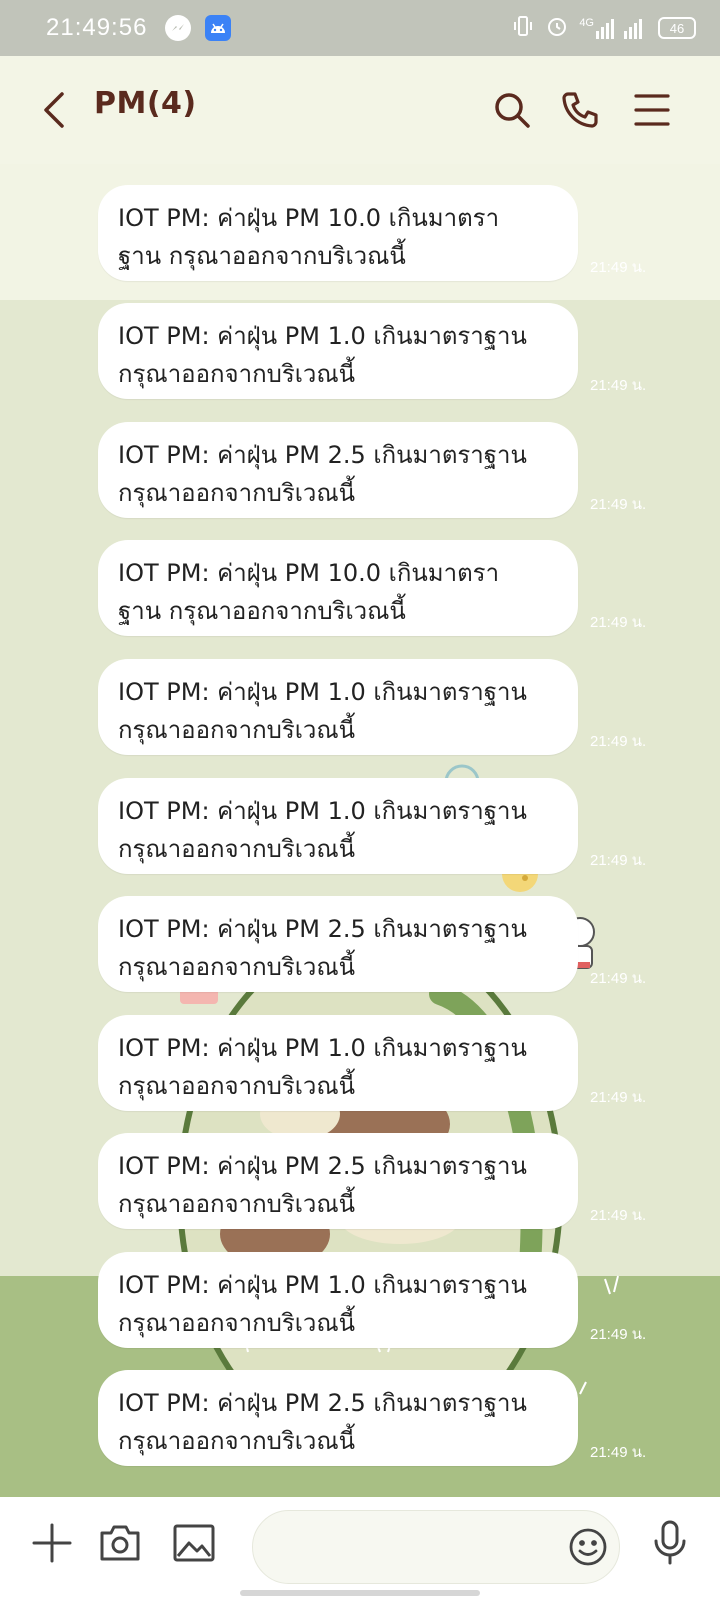 Image resolution: width=720 pixels, height=1600 pixels. I want to click on camera-icon, so click(120, 1543).